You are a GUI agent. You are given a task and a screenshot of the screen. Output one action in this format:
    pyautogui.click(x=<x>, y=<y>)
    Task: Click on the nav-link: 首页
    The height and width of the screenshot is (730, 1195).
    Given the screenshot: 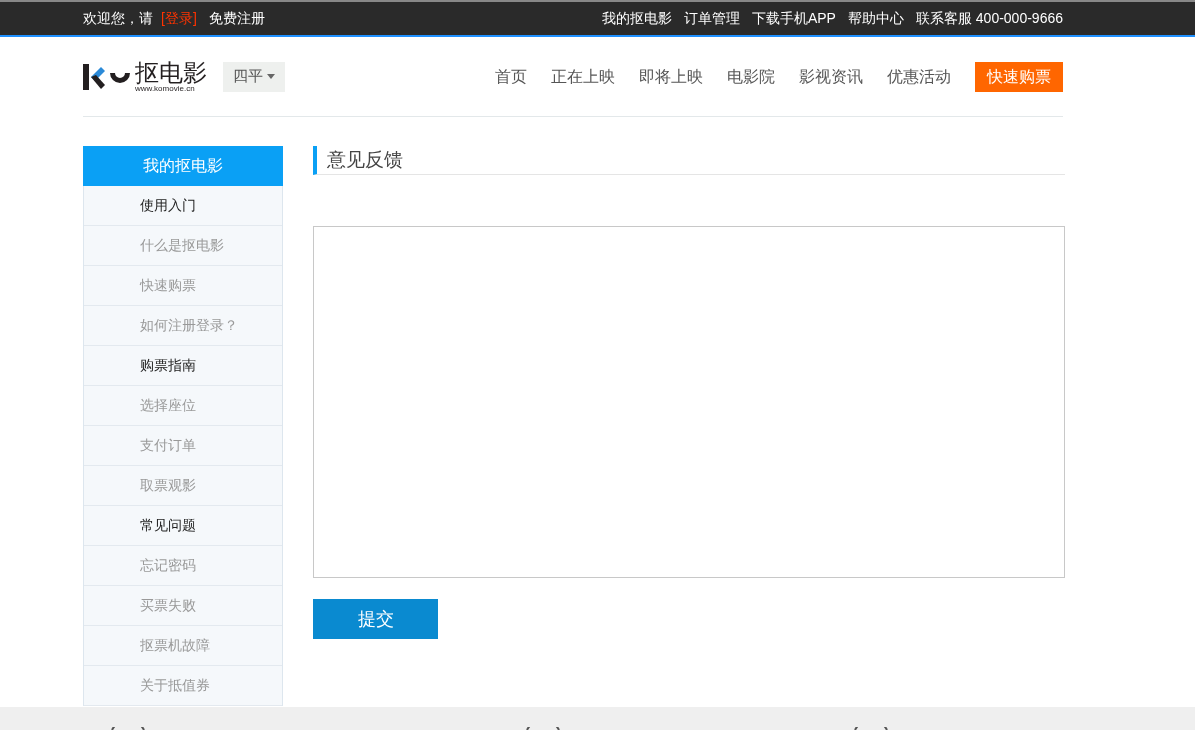 What is the action you would take?
    pyautogui.click(x=511, y=76)
    